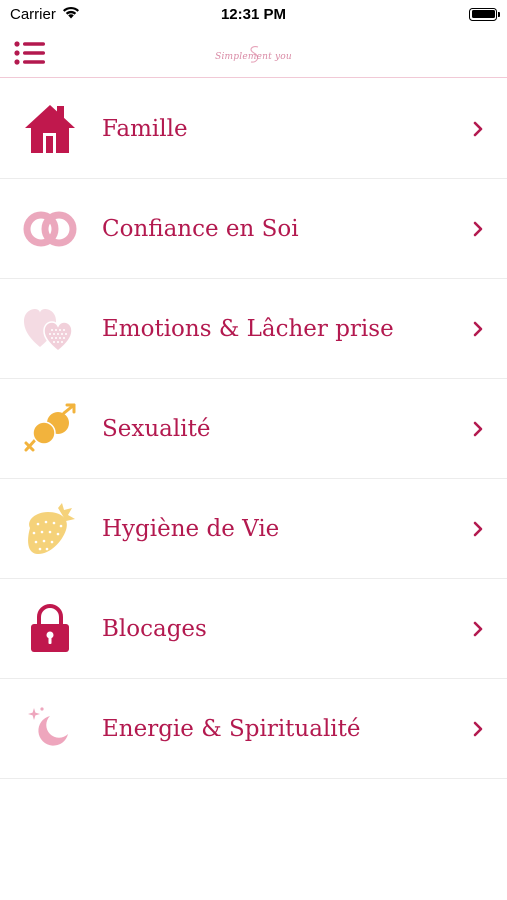 The width and height of the screenshot is (507, 900). What do you see at coordinates (145, 128) in the screenshot?
I see `list-item-label: Famille` at bounding box center [145, 128].